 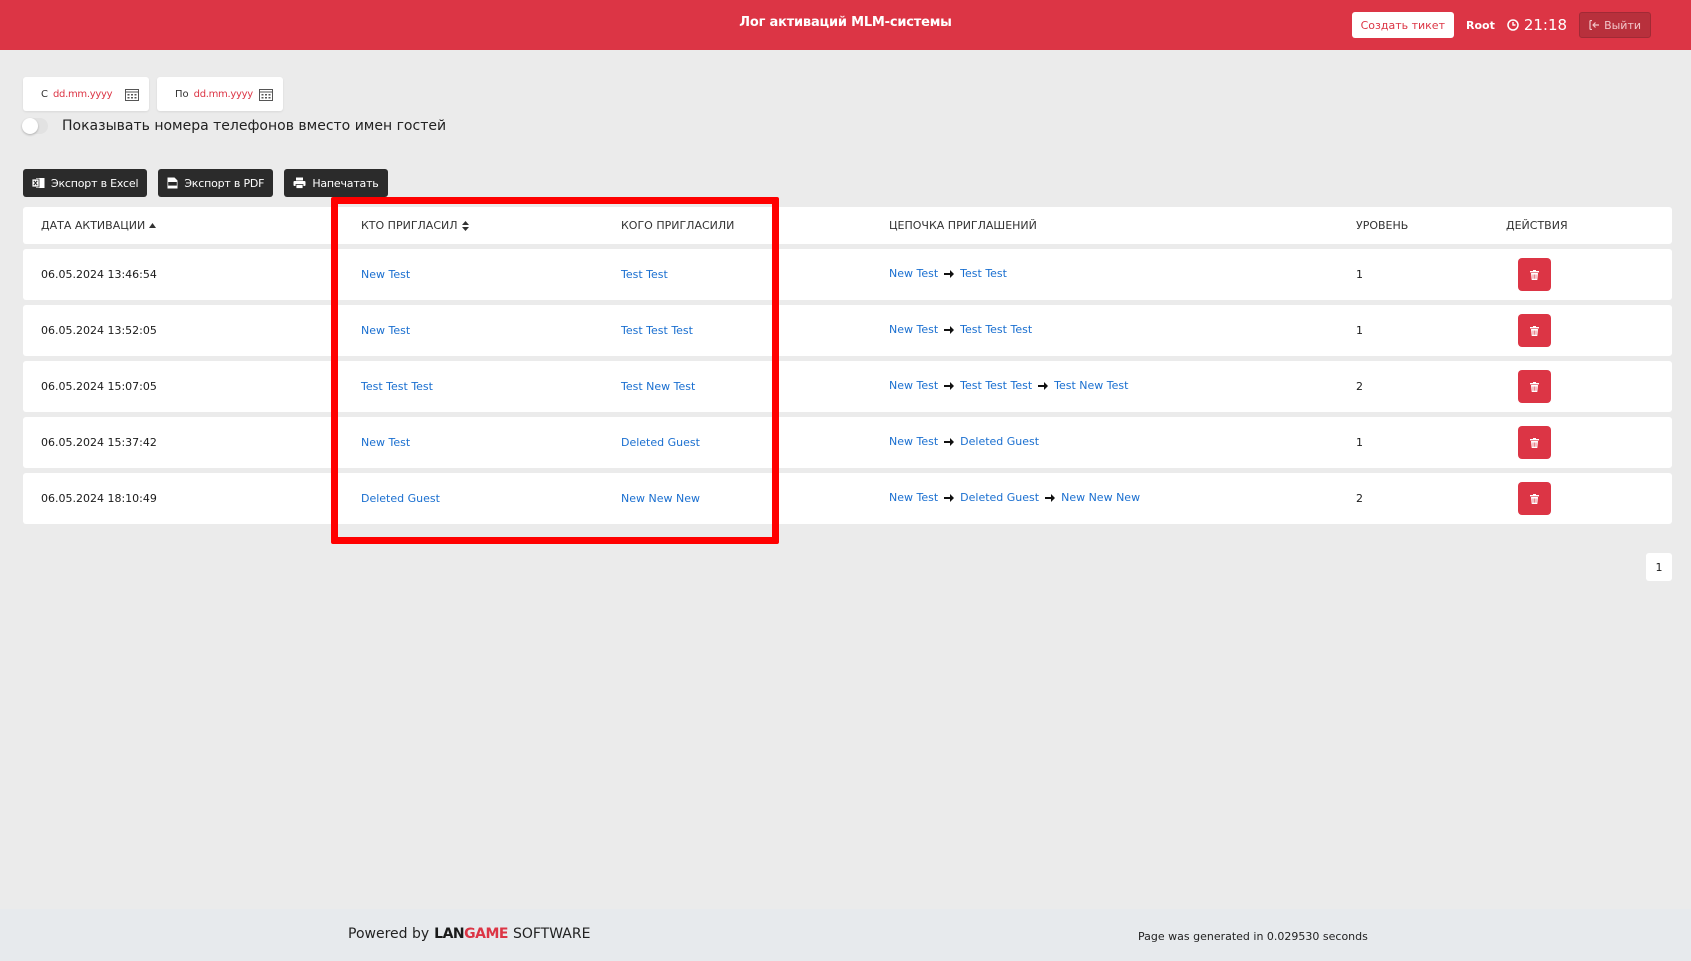 I want to click on chain-link: Test Test, so click(x=983, y=273).